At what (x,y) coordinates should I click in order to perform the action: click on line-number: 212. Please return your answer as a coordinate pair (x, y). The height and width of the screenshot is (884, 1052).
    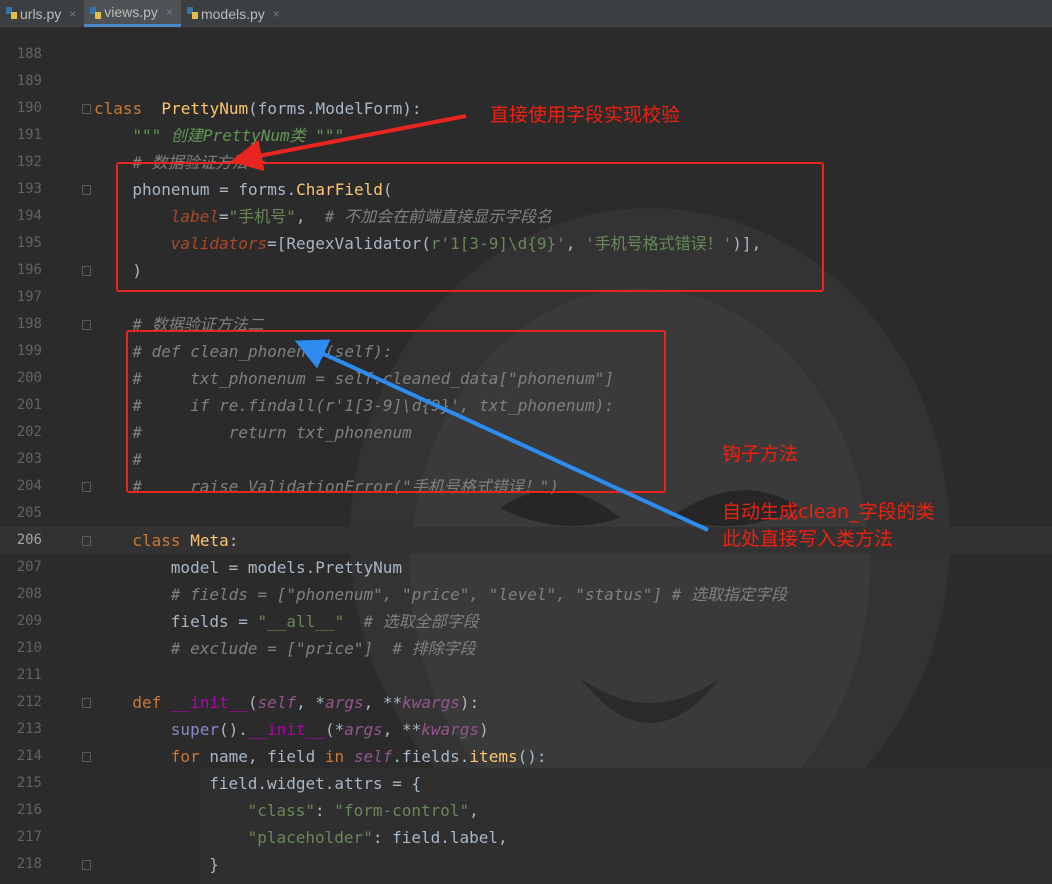
    Looking at the image, I should click on (29, 702).